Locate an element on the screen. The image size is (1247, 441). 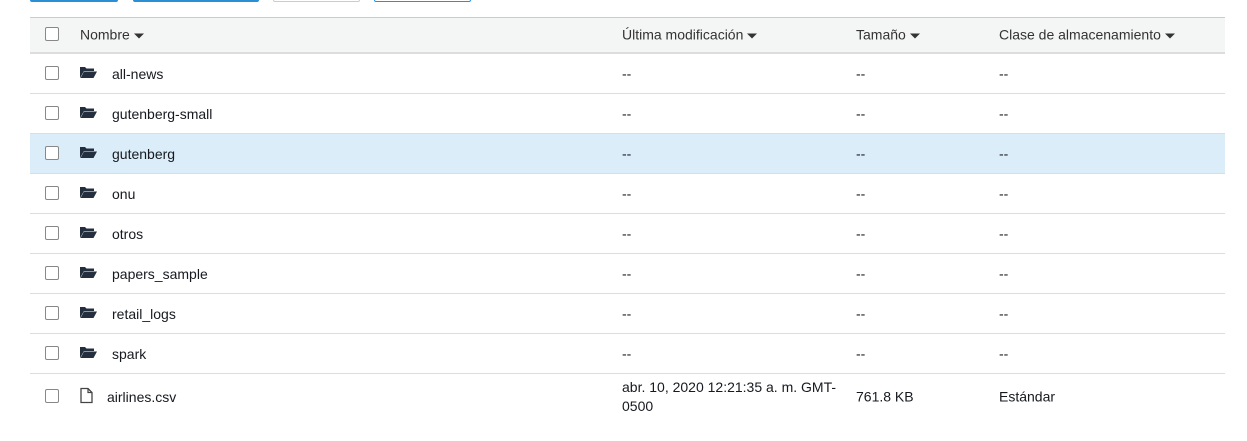
file-icon is located at coordinates (86, 397).